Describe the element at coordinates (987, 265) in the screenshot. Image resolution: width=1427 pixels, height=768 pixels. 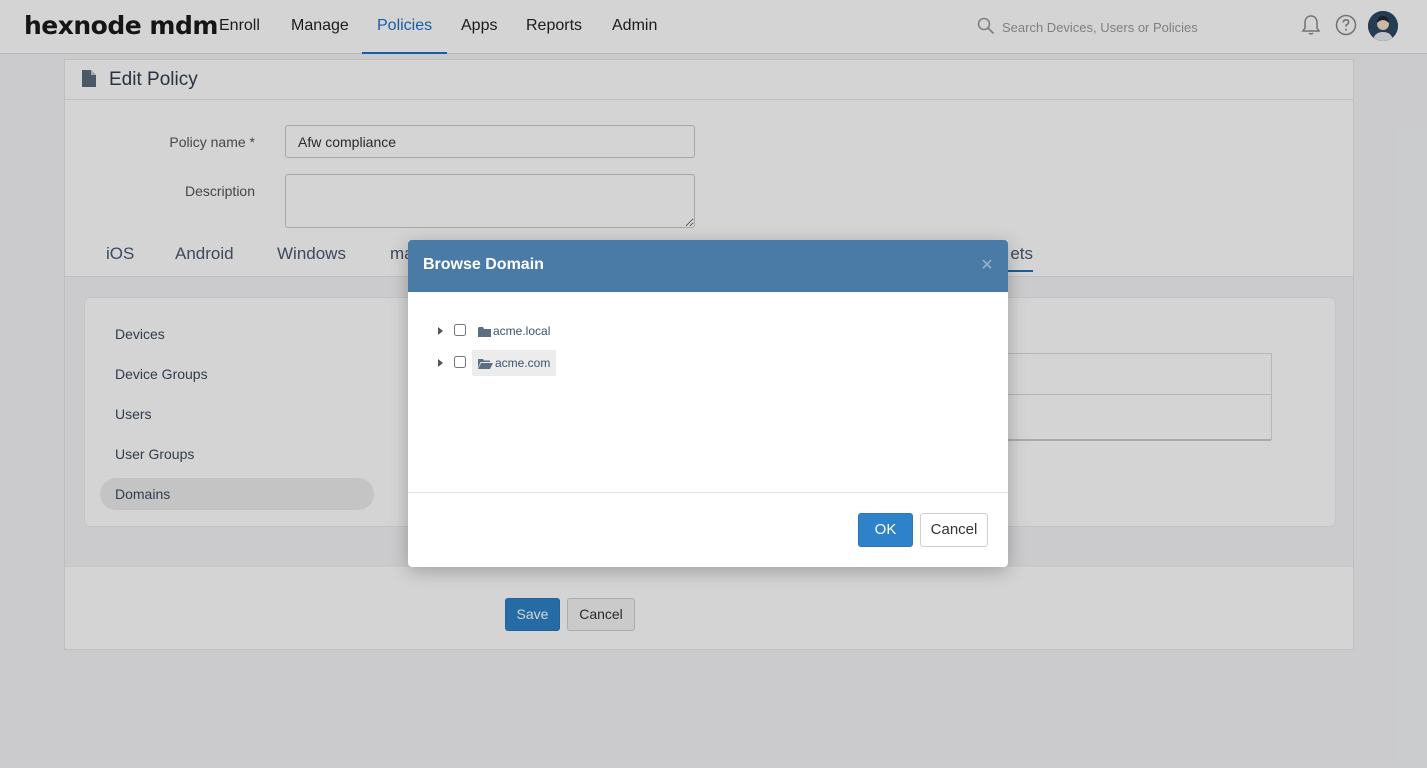
I see `close-icon: ×` at that location.